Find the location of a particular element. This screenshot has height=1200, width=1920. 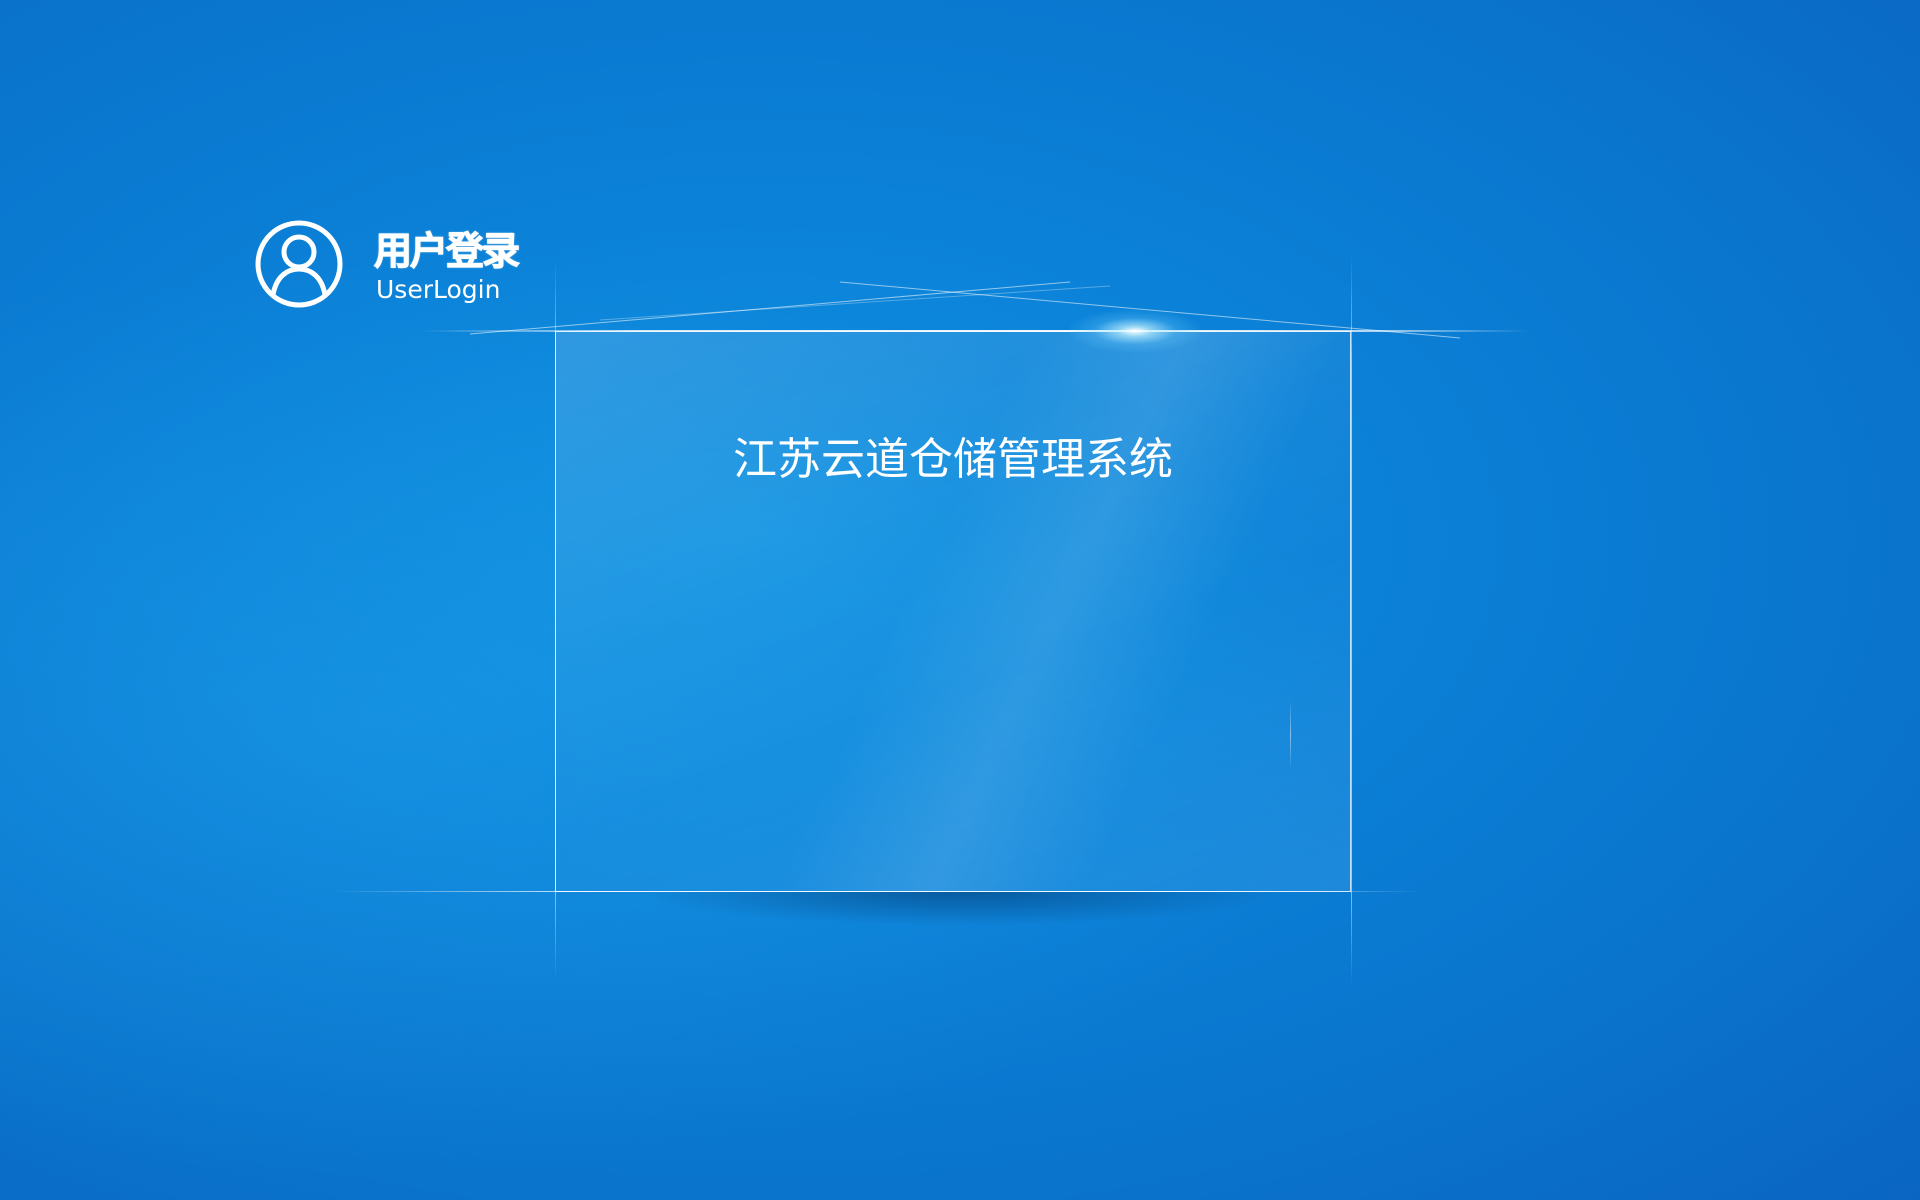

login-title: 用户登录 is located at coordinates (446, 251).